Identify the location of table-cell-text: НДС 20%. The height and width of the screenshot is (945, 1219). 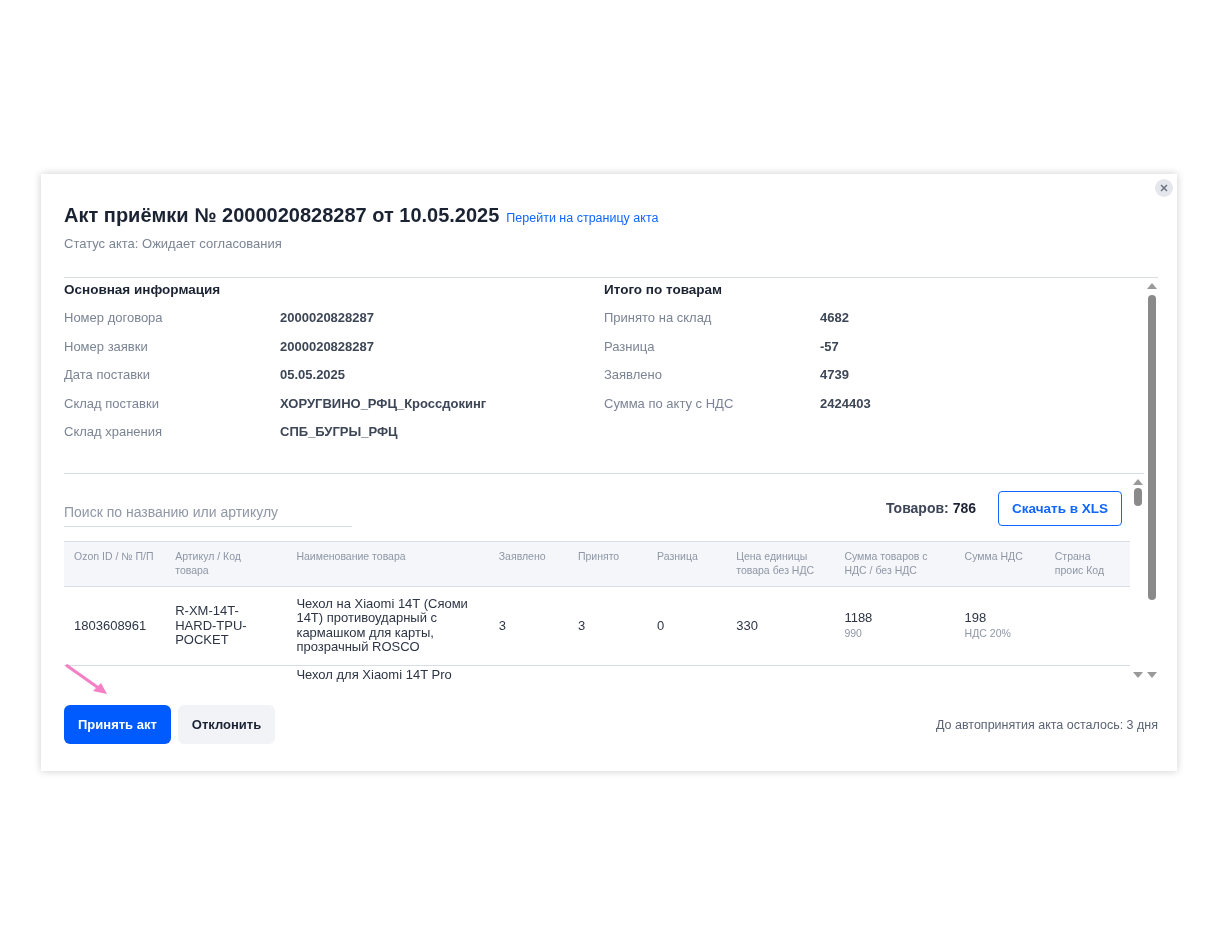
(988, 633).